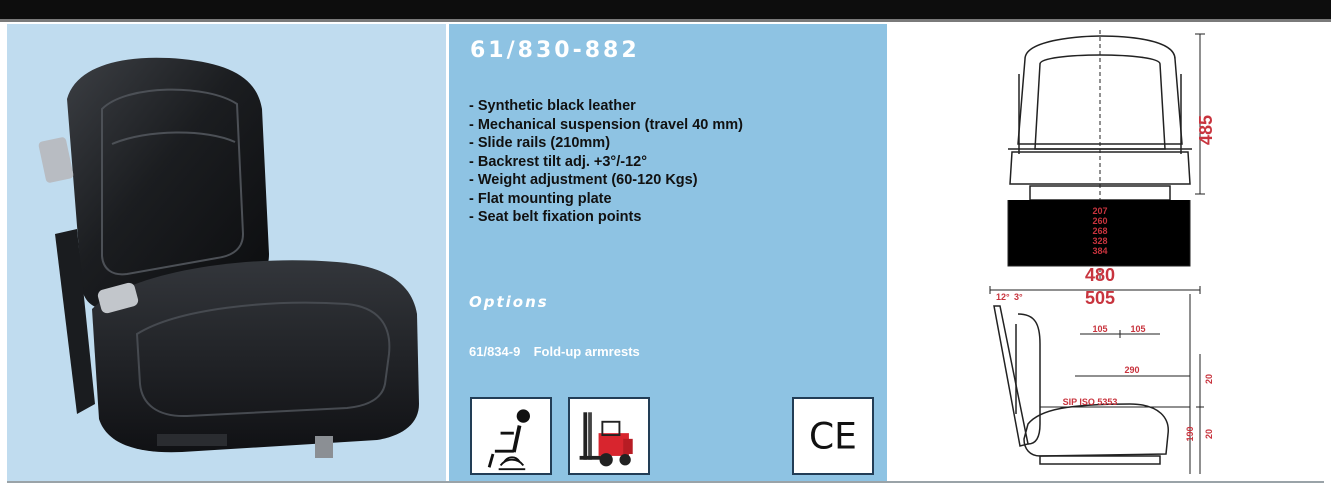 Image resolution: width=1331 pixels, height=489 pixels. I want to click on option-item: 61/834-9 Fold-up armrests, so click(554, 351).